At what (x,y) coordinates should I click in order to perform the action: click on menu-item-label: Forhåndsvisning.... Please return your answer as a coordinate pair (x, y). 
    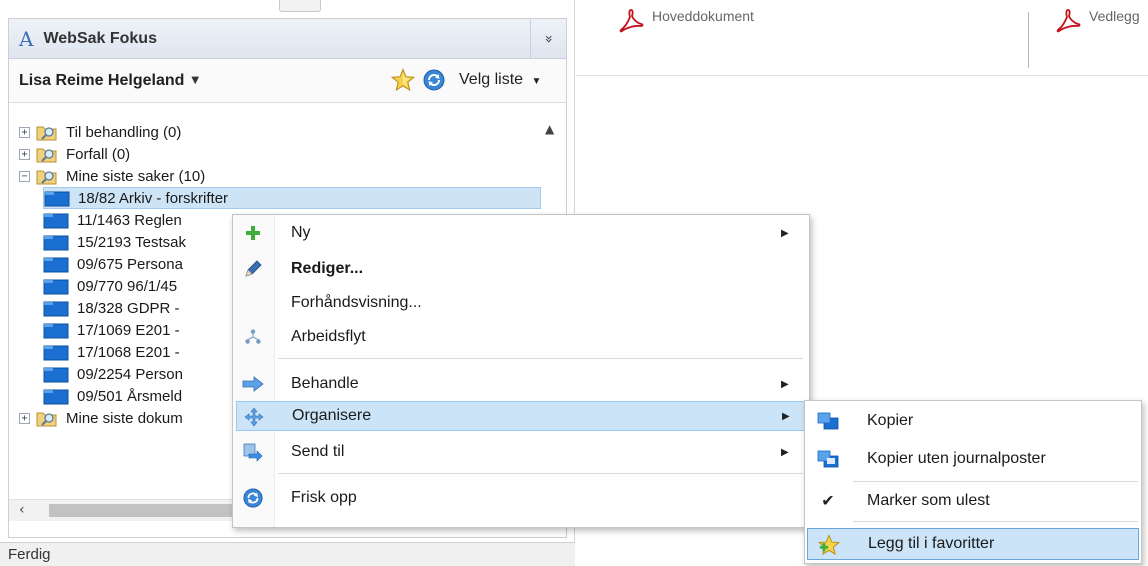
    Looking at the image, I should click on (356, 302).